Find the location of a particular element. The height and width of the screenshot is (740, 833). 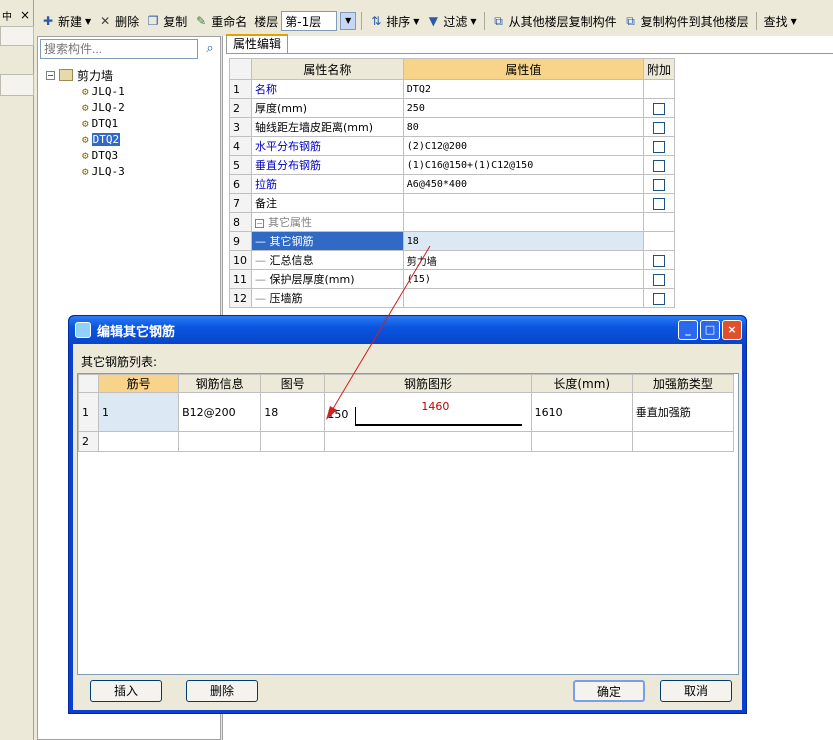

tree-item: ⚙ JLQ-3 is located at coordinates (103, 171).